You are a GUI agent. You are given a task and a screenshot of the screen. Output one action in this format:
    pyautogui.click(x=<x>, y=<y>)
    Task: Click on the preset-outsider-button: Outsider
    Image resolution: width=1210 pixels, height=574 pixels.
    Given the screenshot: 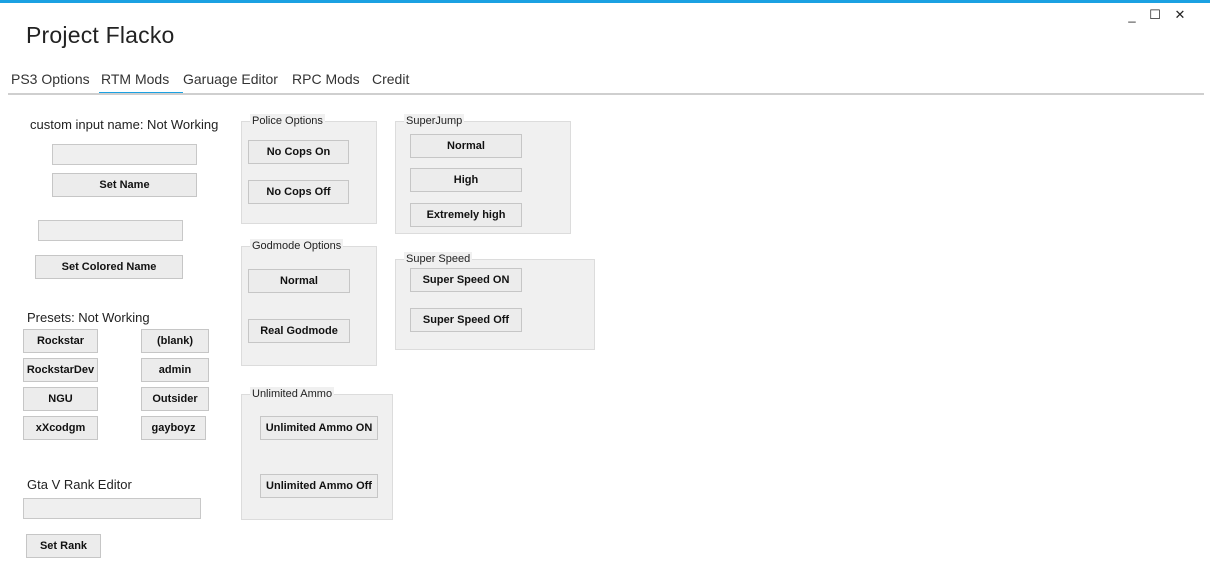 What is the action you would take?
    pyautogui.click(x=175, y=399)
    